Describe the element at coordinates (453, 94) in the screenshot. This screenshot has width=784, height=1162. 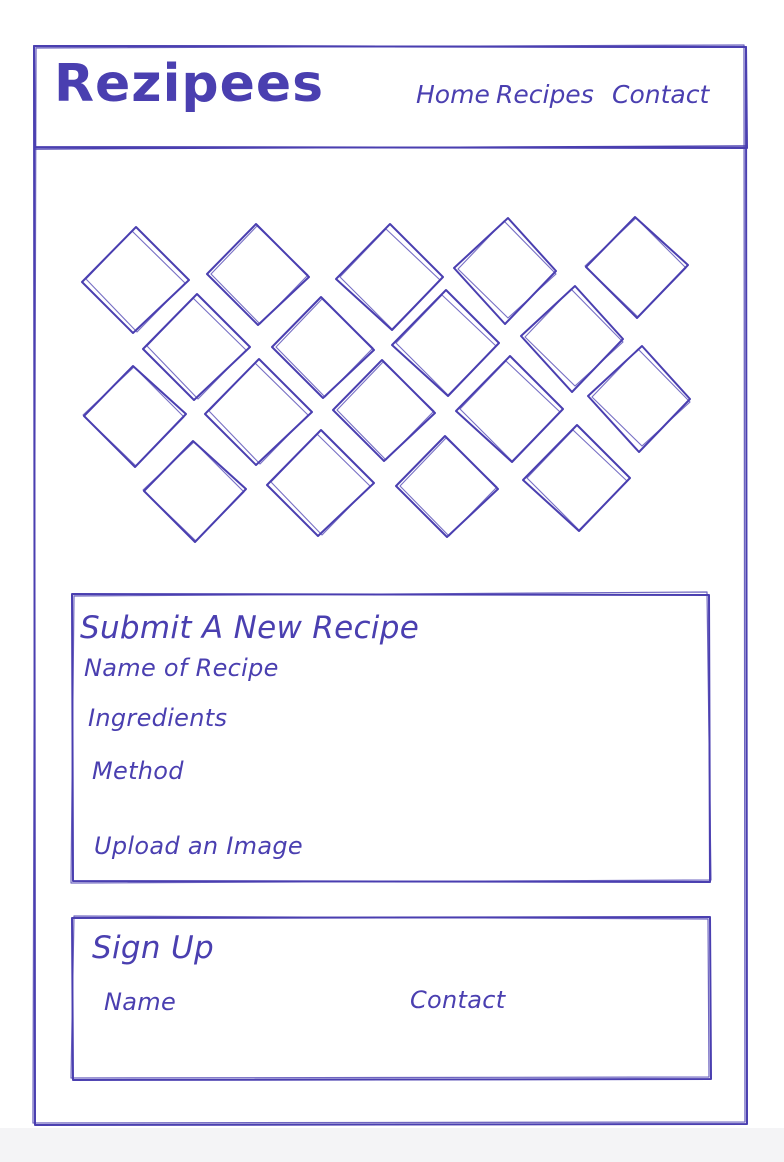
I see `nav-home: Home` at that location.